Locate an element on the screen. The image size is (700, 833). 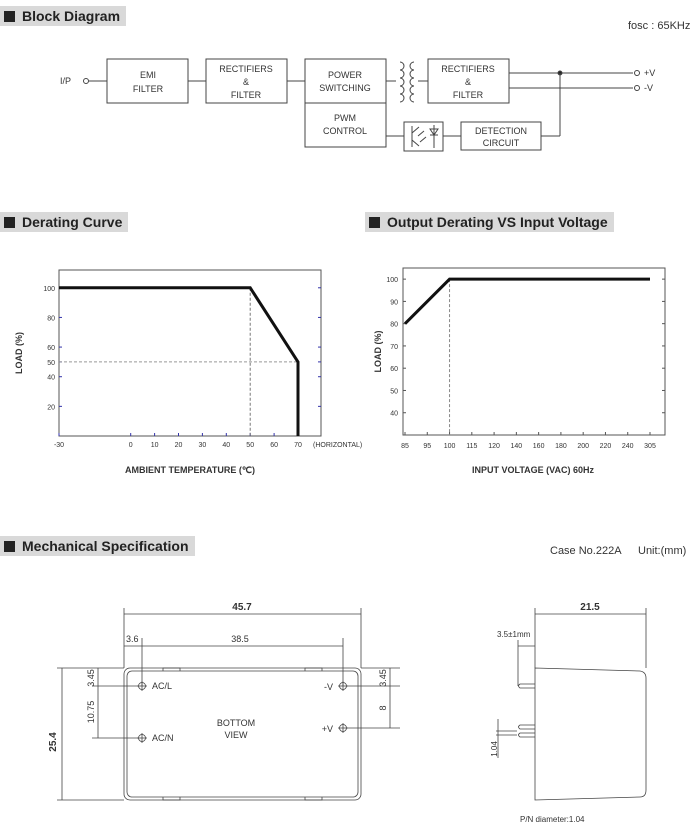
pin-label-positive-v: +V is located at coordinates (327, 729).